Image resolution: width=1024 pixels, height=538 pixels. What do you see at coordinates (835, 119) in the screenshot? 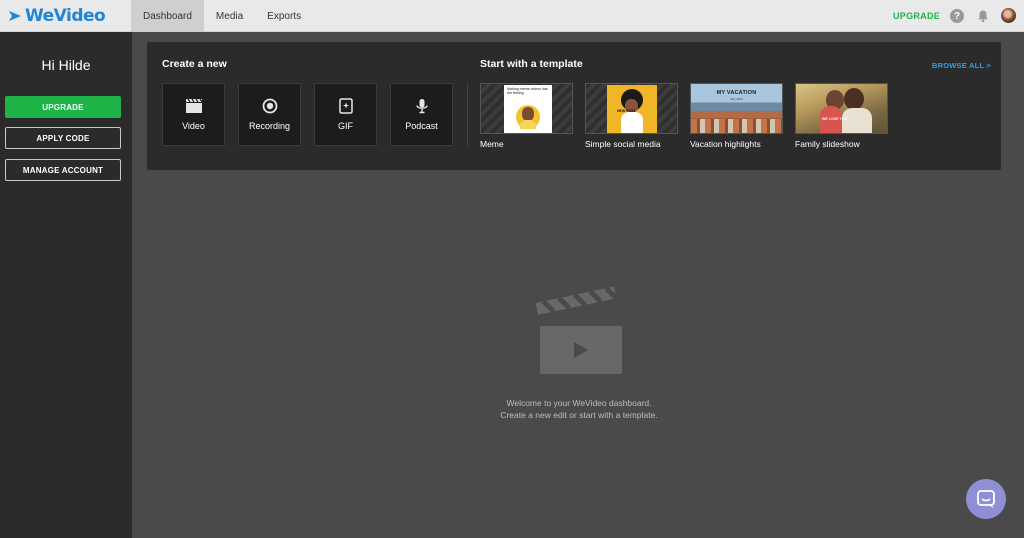
I see `thumb-text: WE LOVE YOU` at bounding box center [835, 119].